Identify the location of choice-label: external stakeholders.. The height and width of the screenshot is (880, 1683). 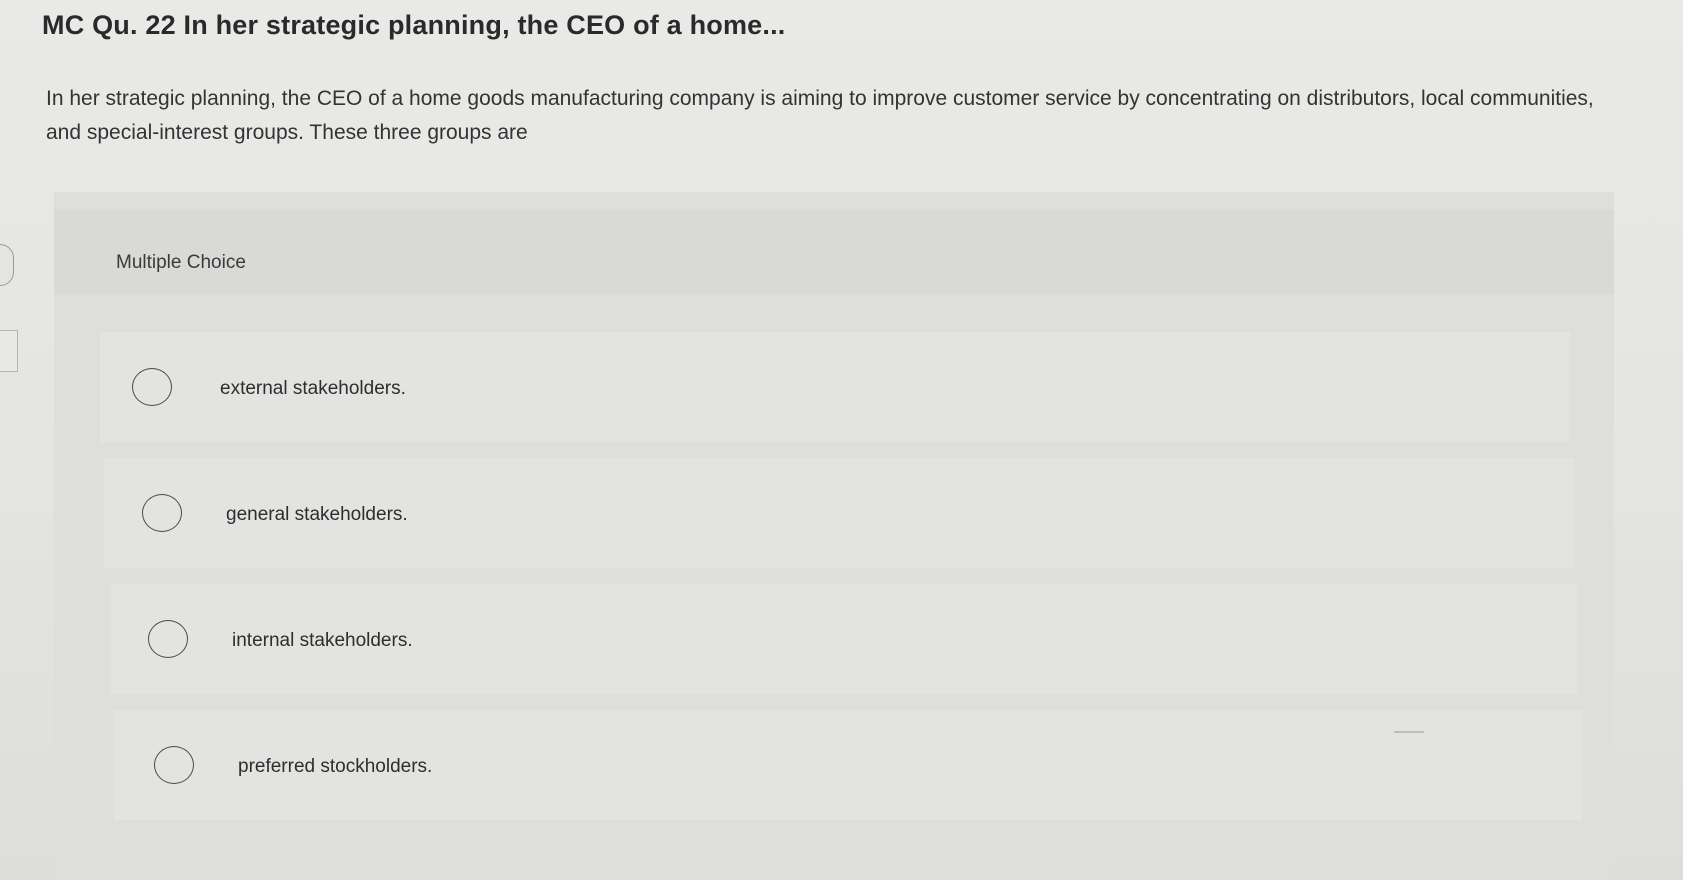
(313, 388).